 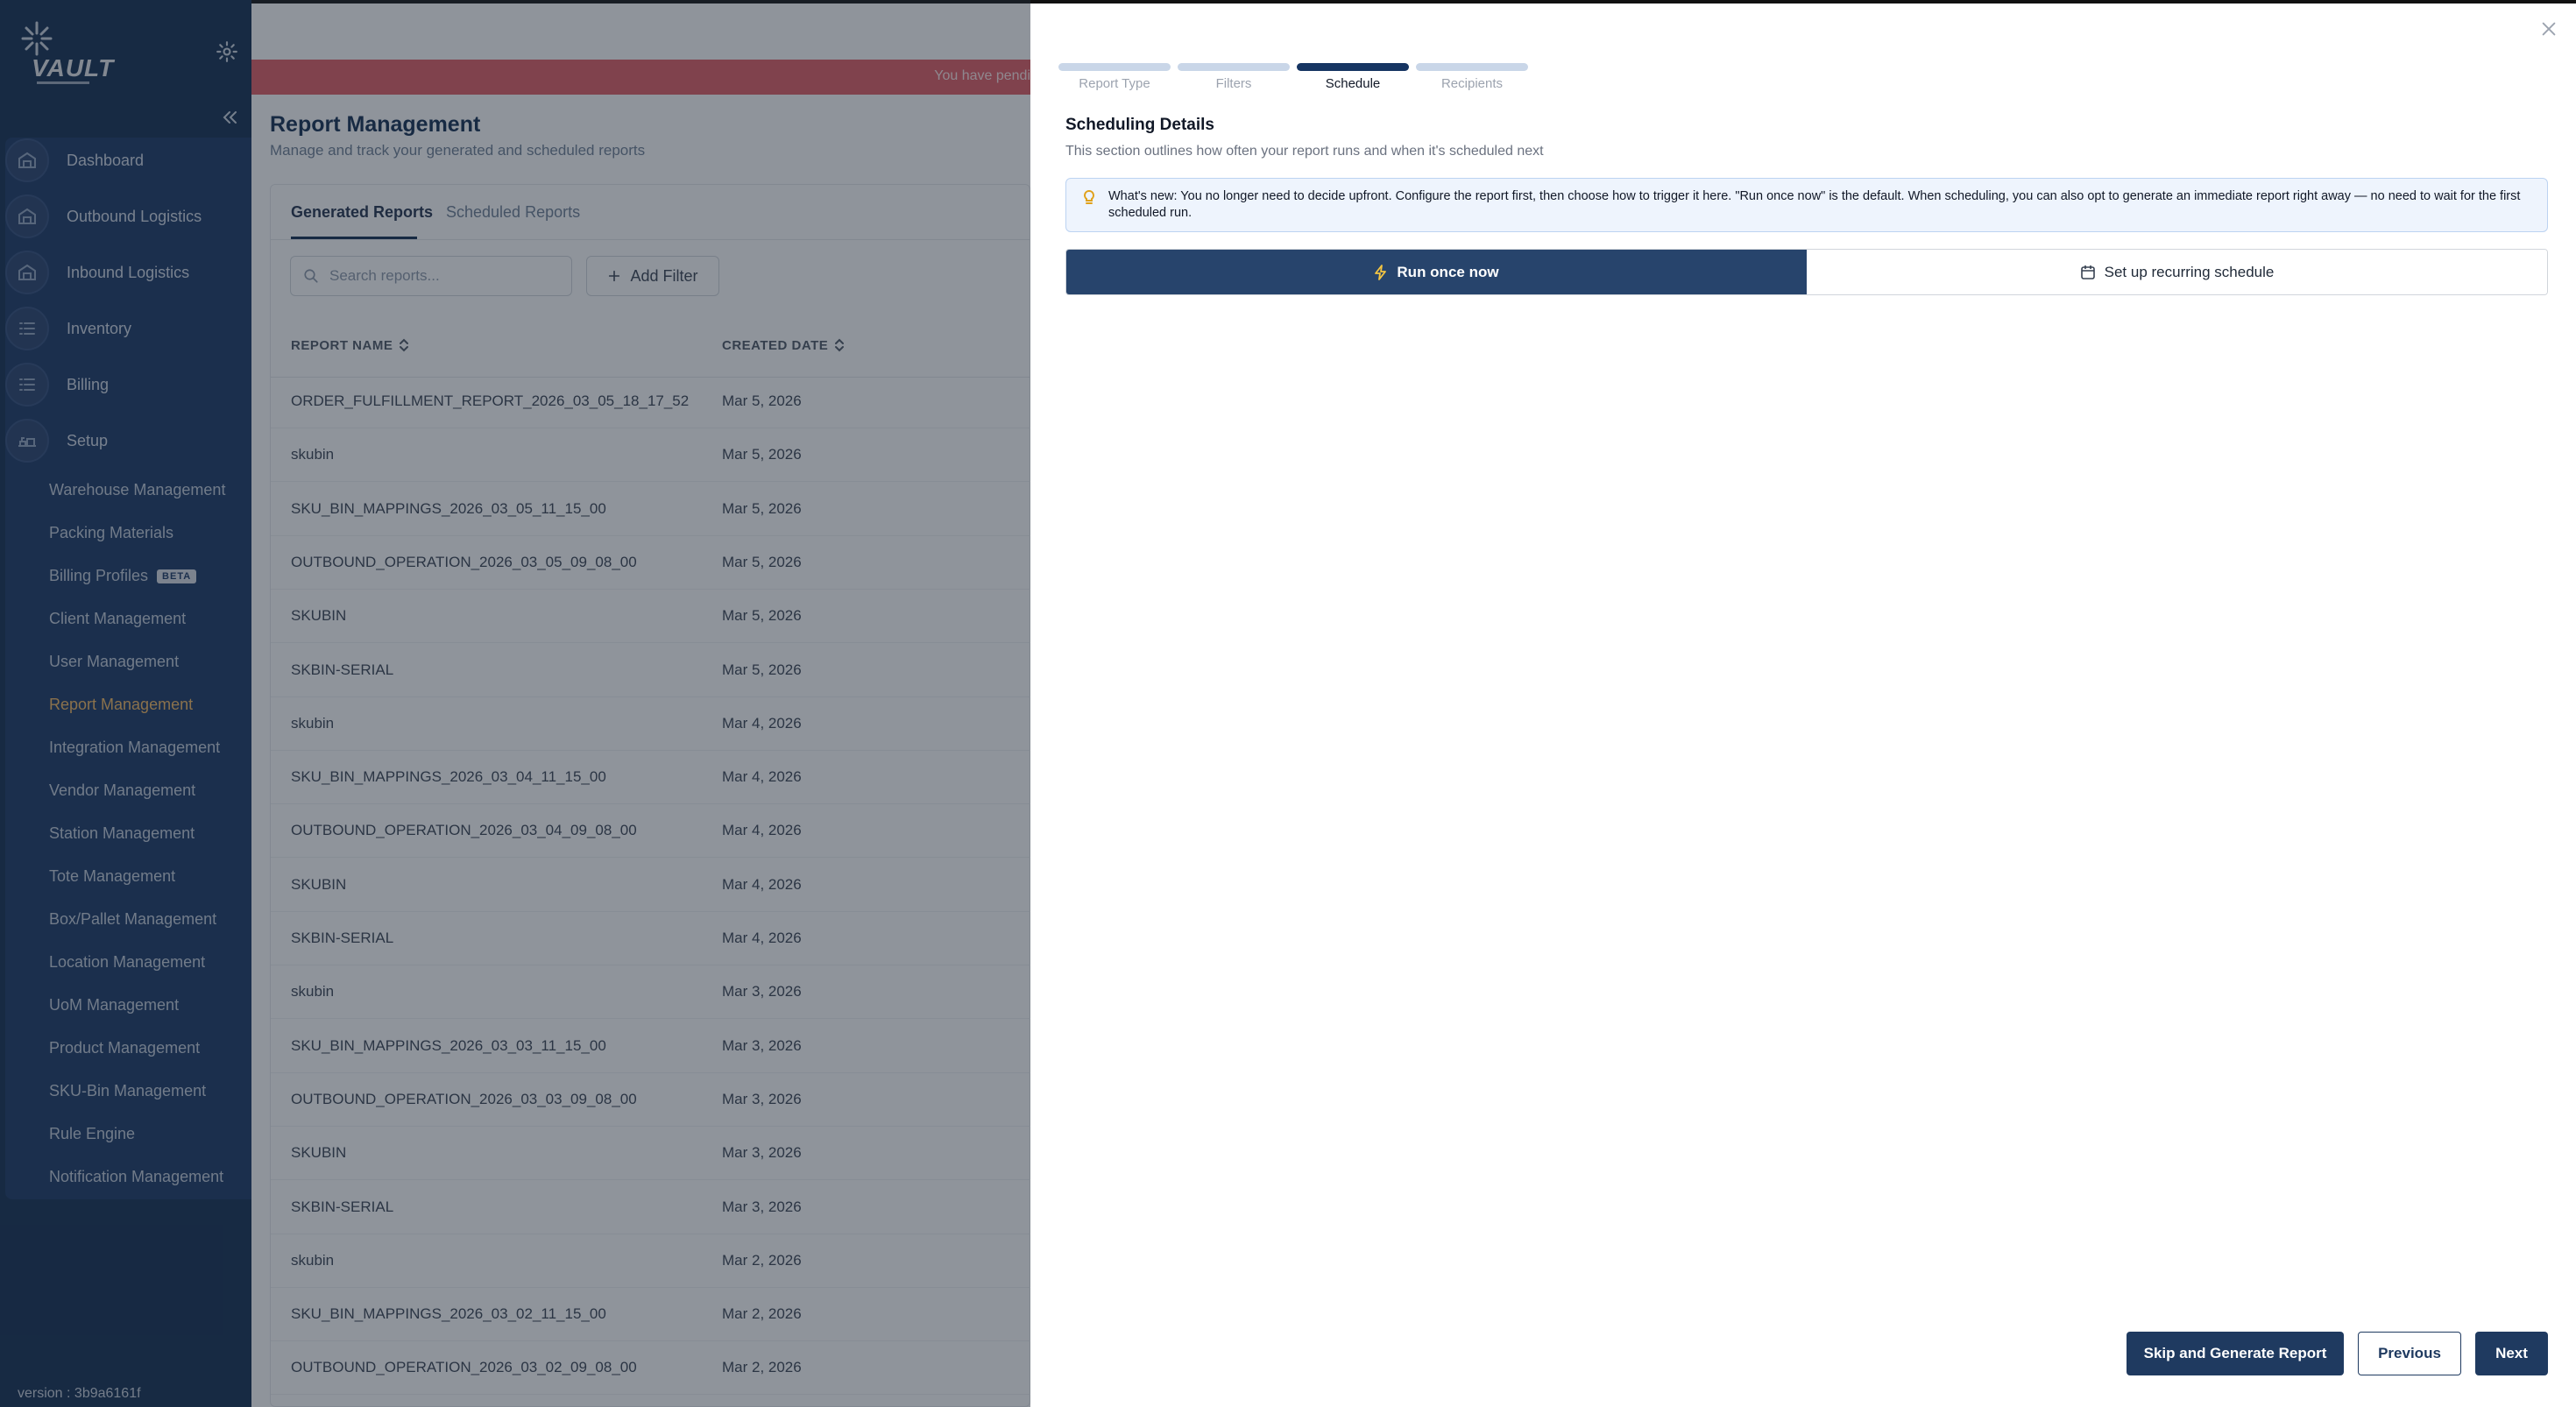 I want to click on skip-and-generate-button: Skip and Generate Report, so click(x=2235, y=1353).